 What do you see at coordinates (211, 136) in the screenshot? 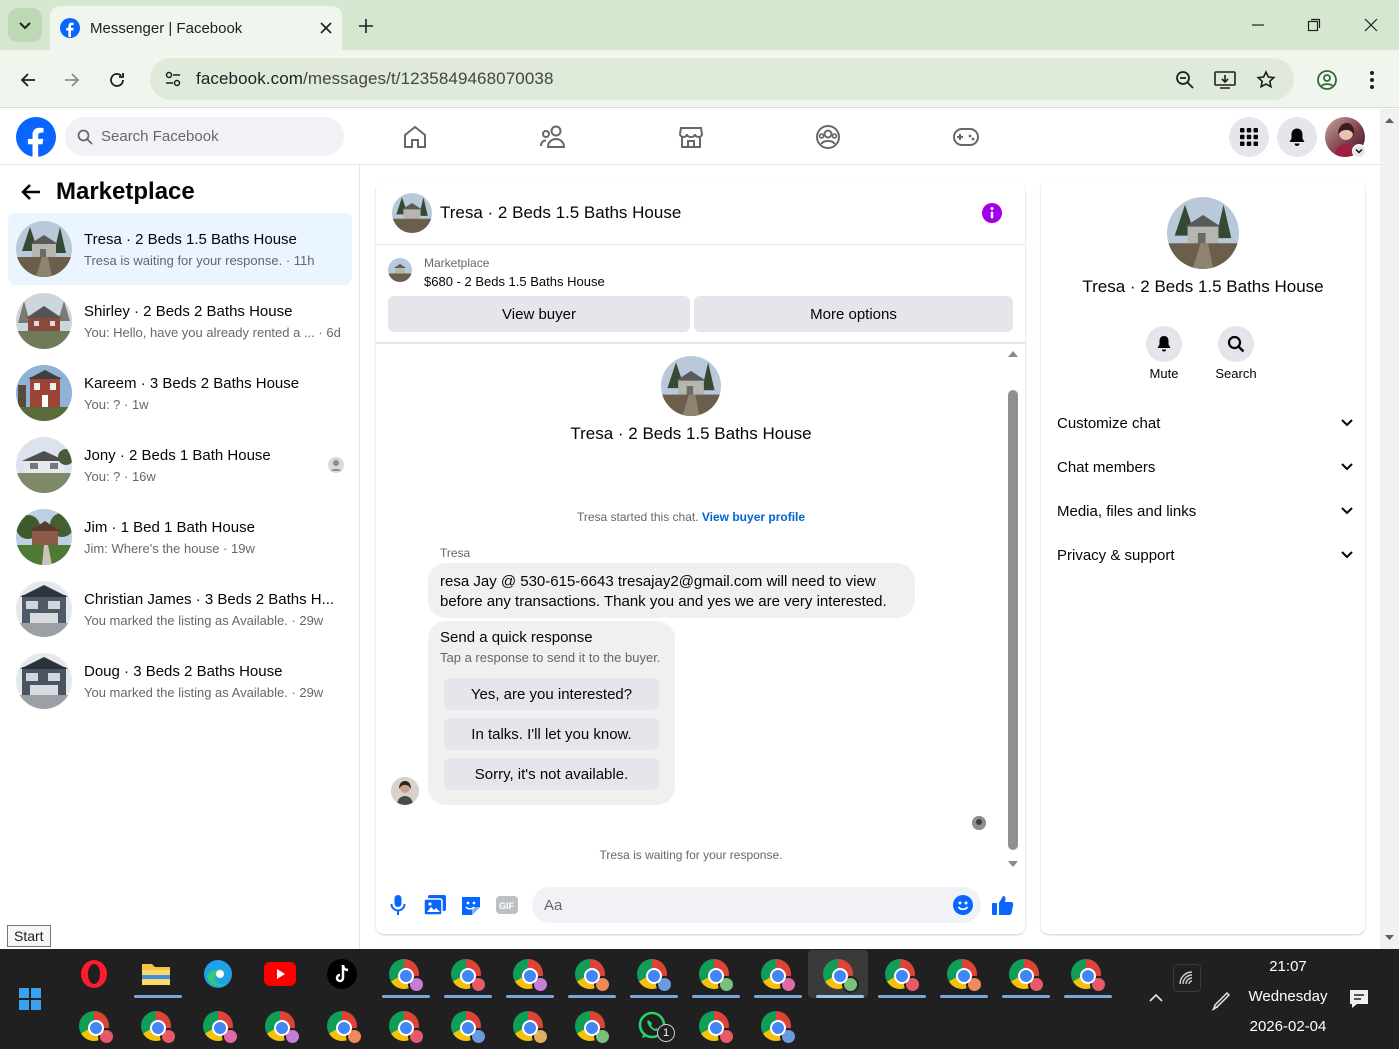
I see `facebook-search-input` at bounding box center [211, 136].